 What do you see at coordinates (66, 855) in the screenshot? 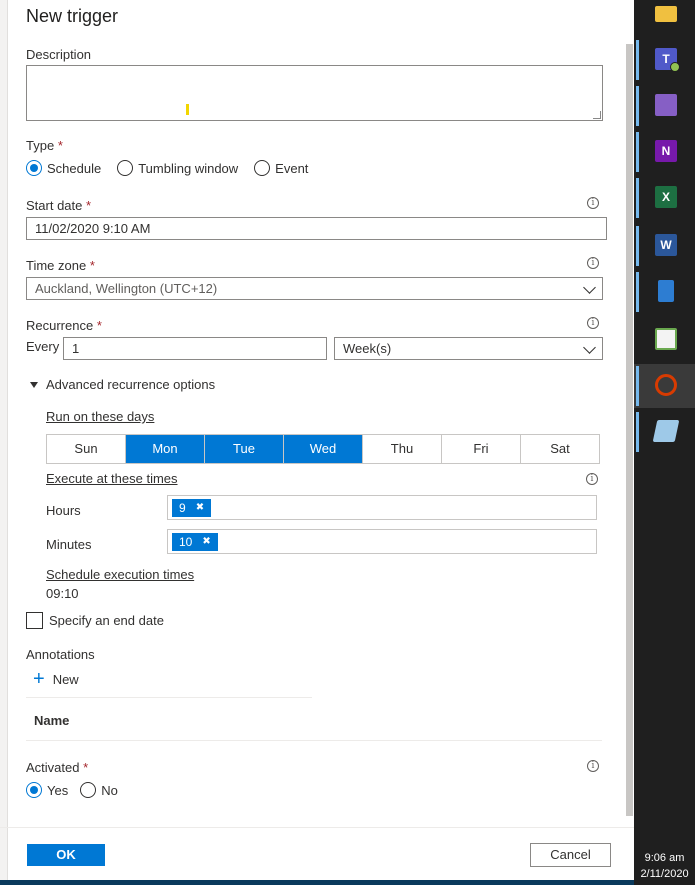
I see `ok-button: OK` at bounding box center [66, 855].